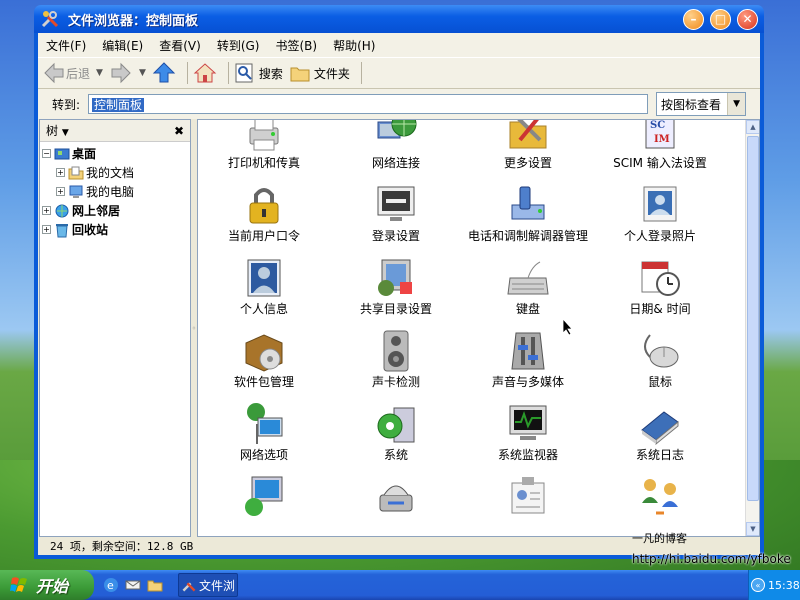 The width and height of the screenshot is (800, 600). I want to click on phone-modem-icon, so click(528, 203).